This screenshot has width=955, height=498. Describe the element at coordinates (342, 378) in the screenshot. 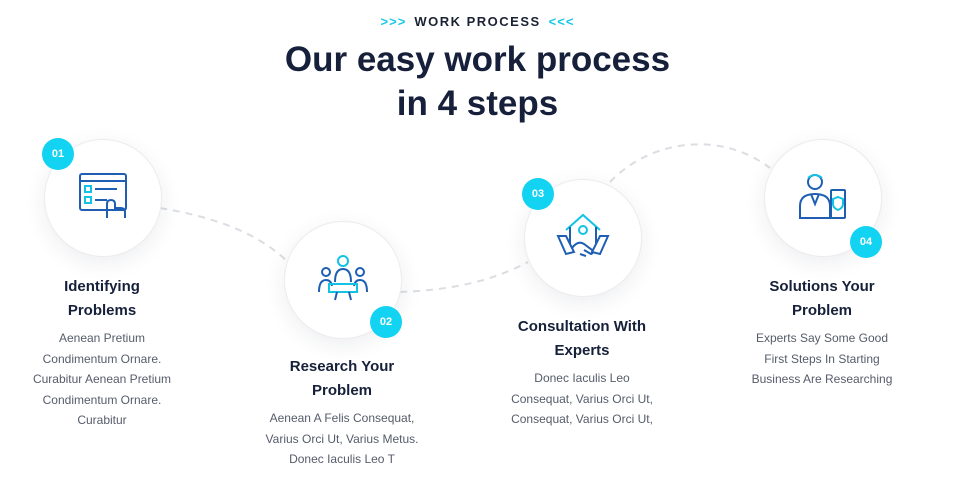

I see `step-2-title: Research Your Problem` at that location.